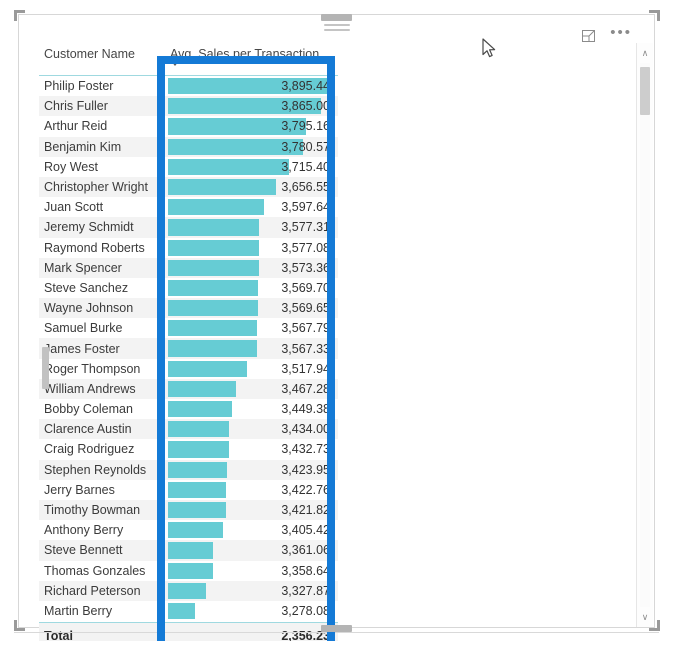 The height and width of the screenshot is (651, 673). Describe the element at coordinates (100, 54) in the screenshot. I see `column-header-customer-name: Customer Name` at that location.